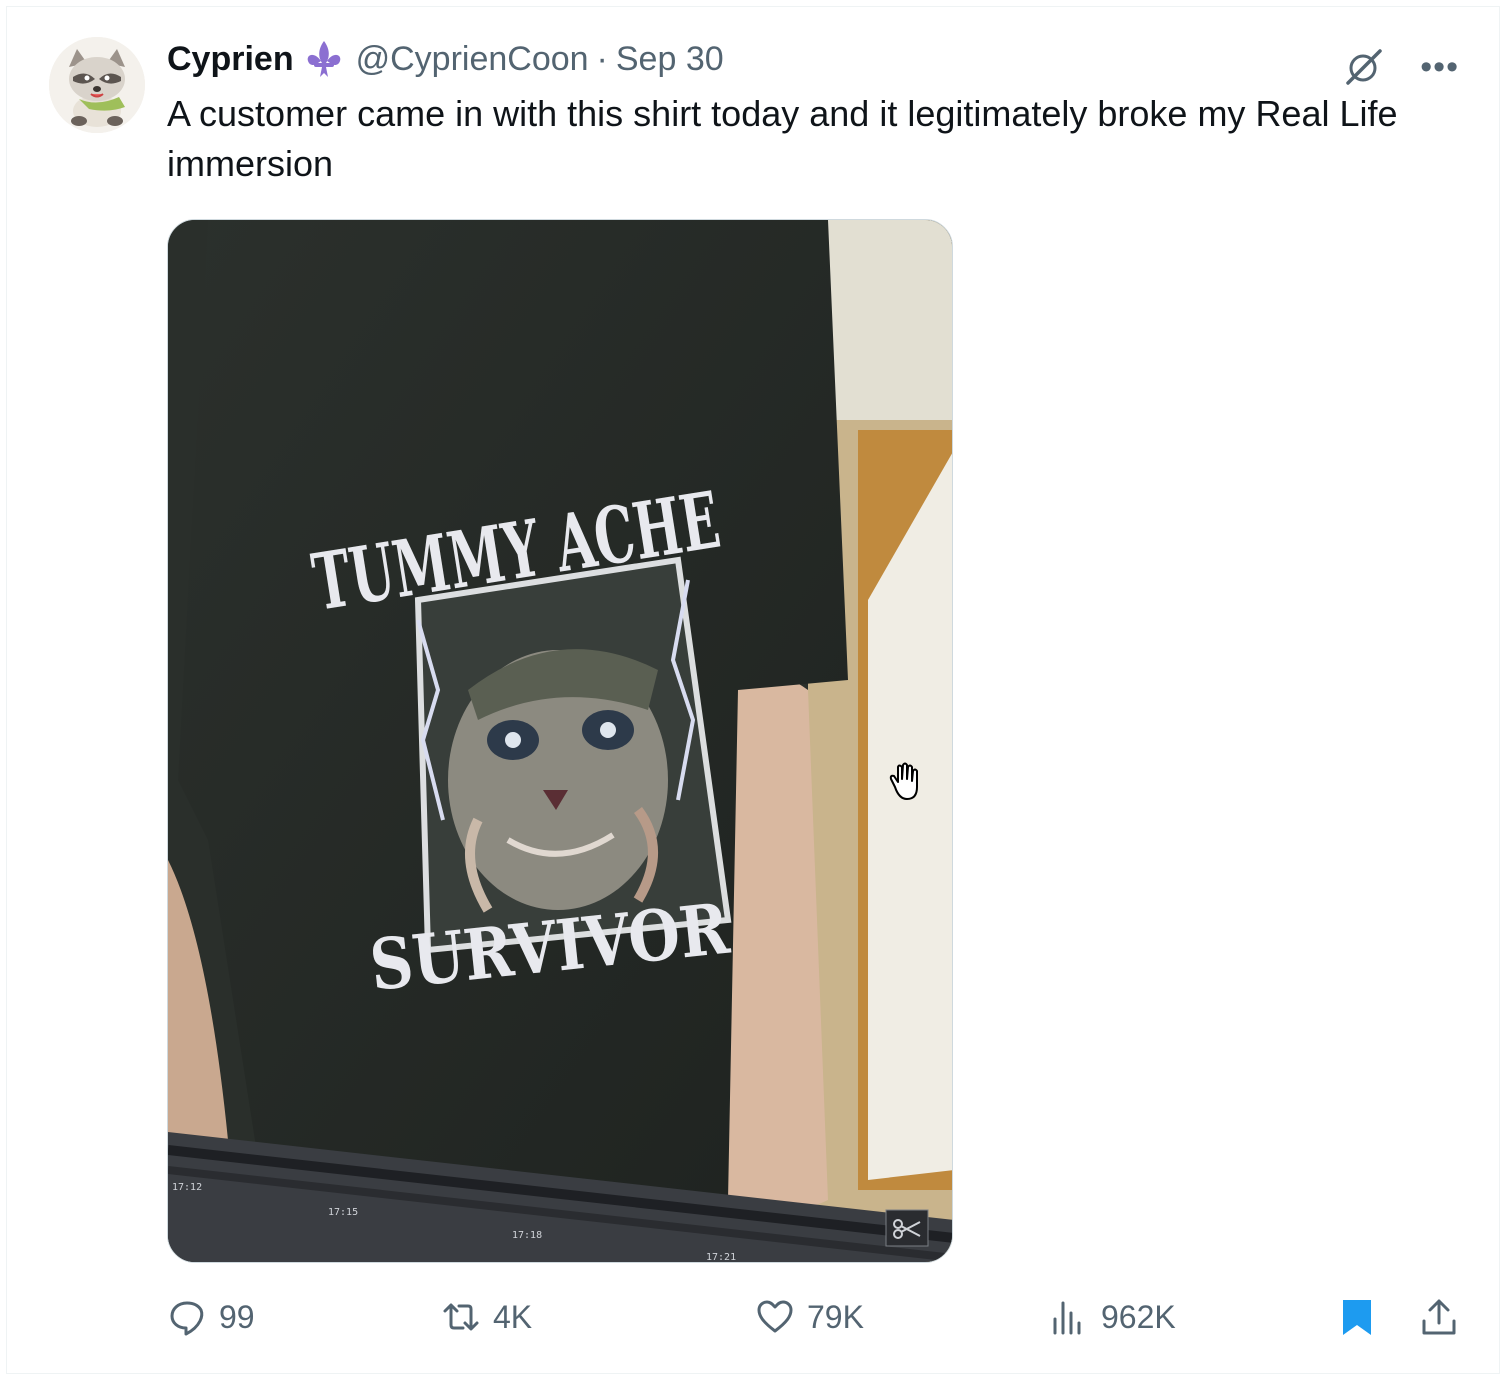 The height and width of the screenshot is (1382, 1506). Describe the element at coordinates (343, 1212) in the screenshot. I see `timeline-label-2: 17:15` at that location.